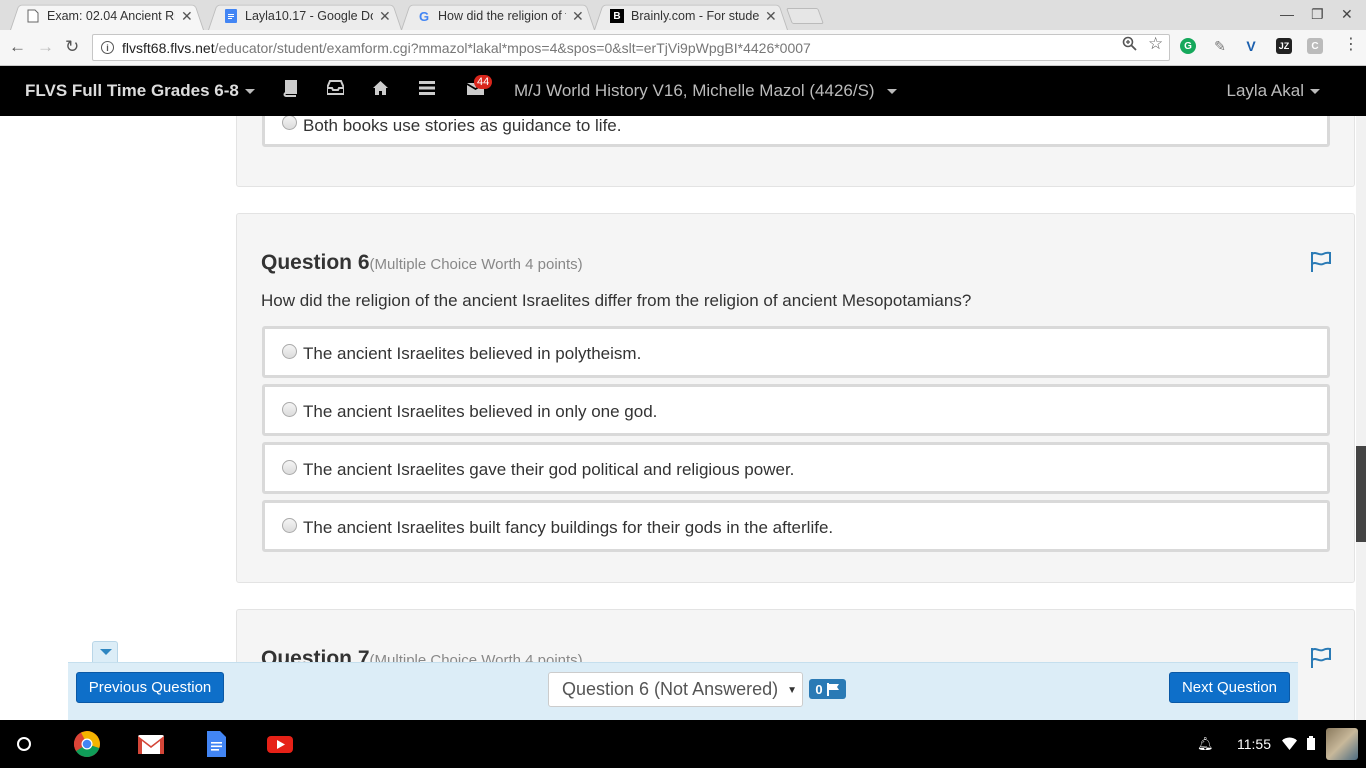 This screenshot has height=768, width=1366. What do you see at coordinates (111, 16) in the screenshot?
I see `tab-title: Exam: 02.04 Ancient Riv` at bounding box center [111, 16].